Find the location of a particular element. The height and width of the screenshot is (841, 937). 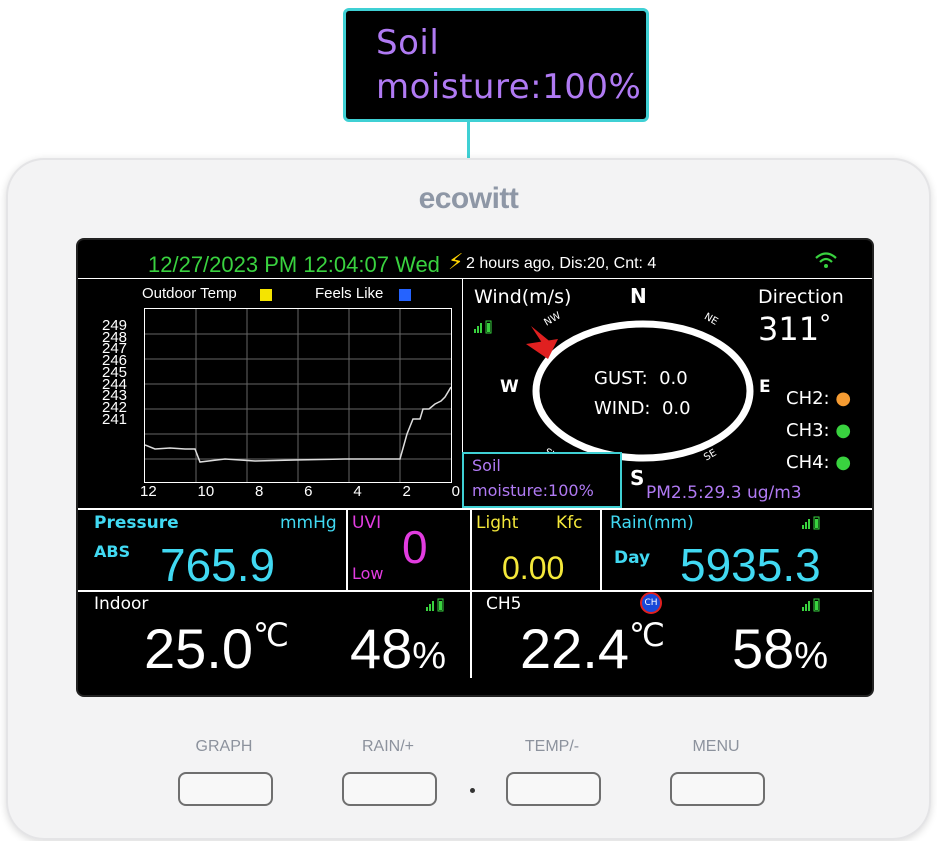

legend-outdoor-label: Outdoor Temp is located at coordinates (189, 293).